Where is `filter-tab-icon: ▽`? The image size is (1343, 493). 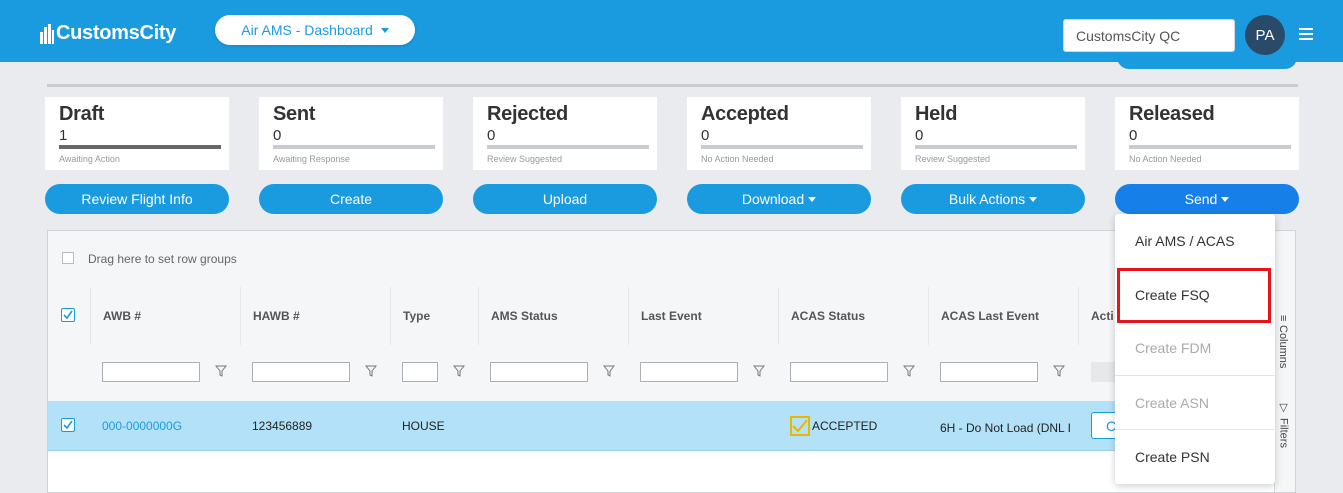
filter-tab-icon: ▽ is located at coordinates (1283, 407).